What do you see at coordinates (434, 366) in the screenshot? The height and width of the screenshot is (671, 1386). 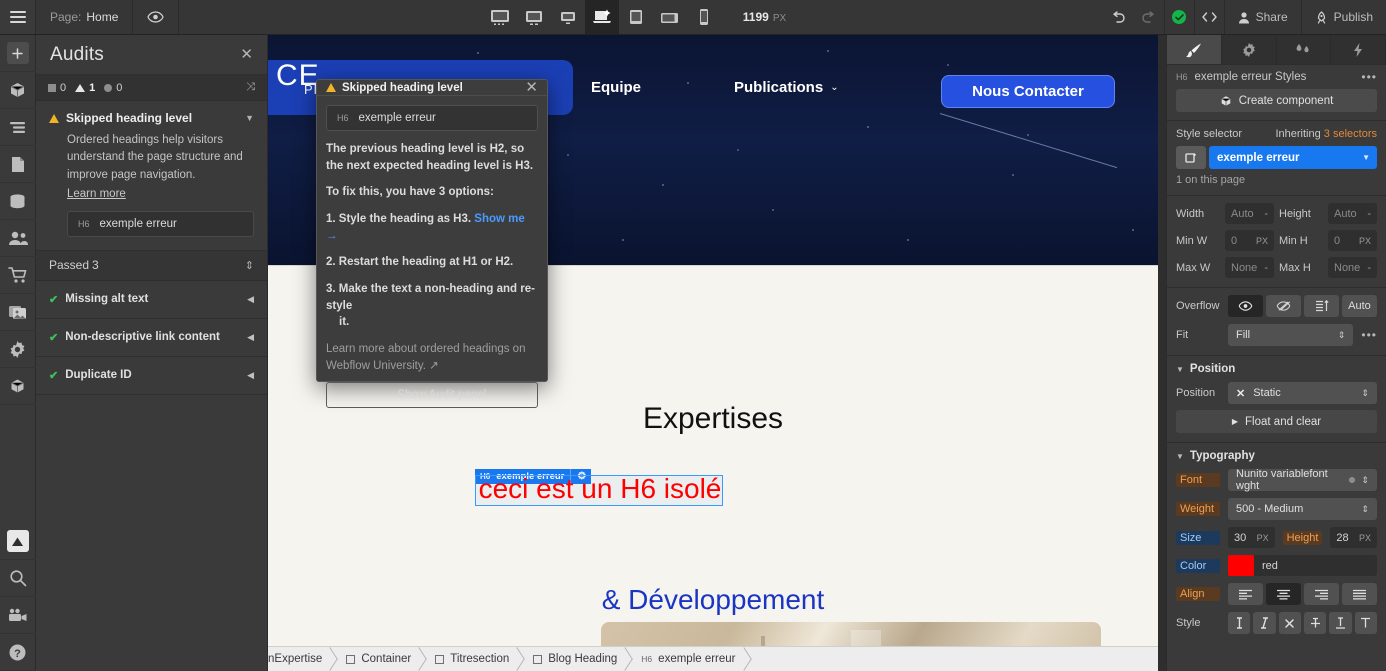 I see `external-link-icon: ↗` at bounding box center [434, 366].